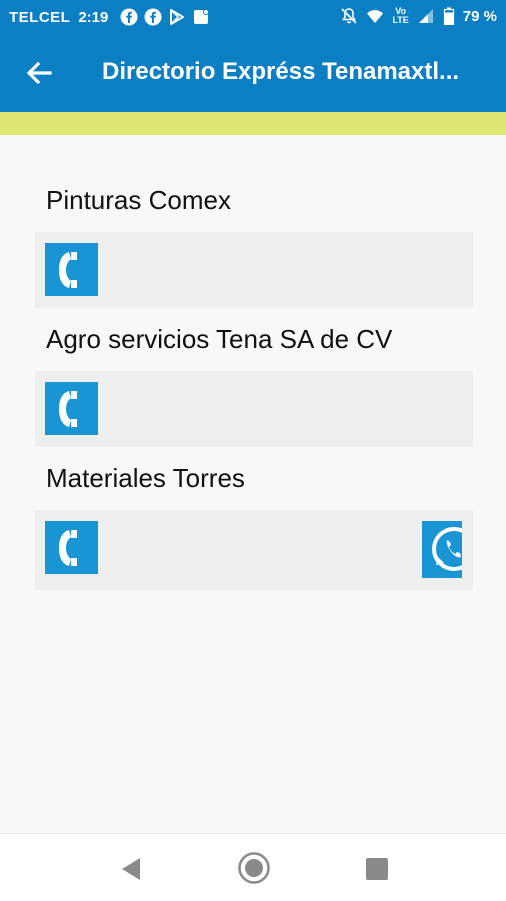 This screenshot has width=506, height=901. I want to click on status-bar-left: TELCEL 2:19, so click(109, 17).